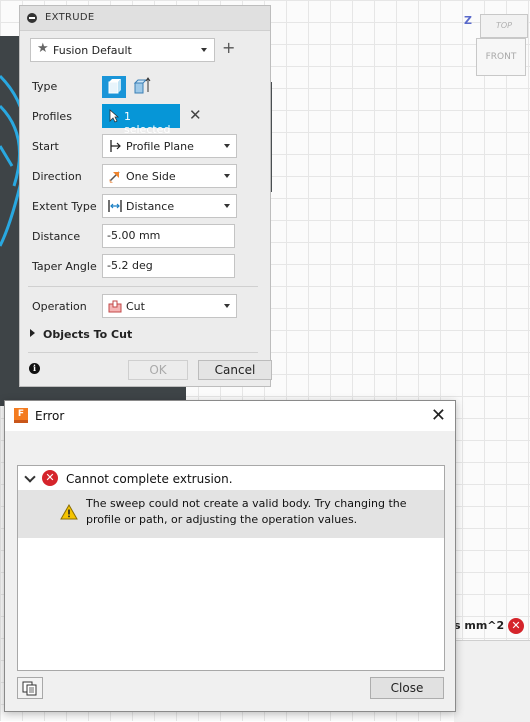 The height and width of the screenshot is (722, 530). I want to click on profiles-select-button: 1 selected, so click(141, 120).